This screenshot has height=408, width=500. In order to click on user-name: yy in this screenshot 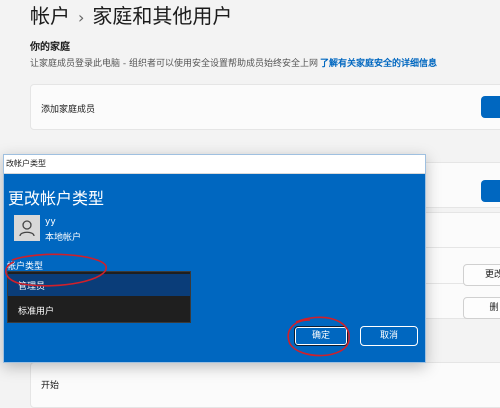, I will do `click(50, 222)`.